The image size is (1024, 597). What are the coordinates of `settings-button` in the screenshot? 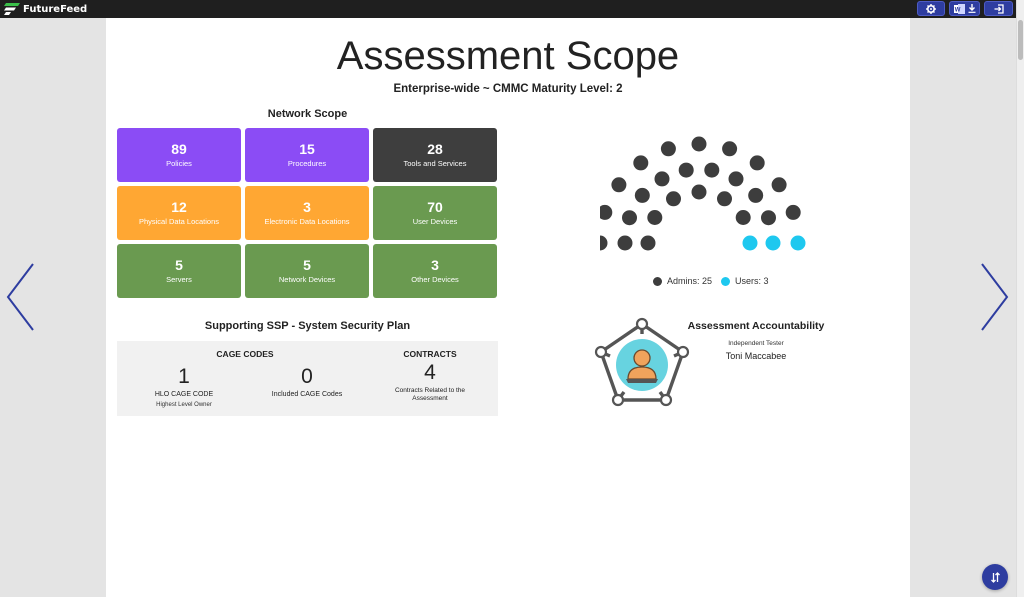 It's located at (931, 8).